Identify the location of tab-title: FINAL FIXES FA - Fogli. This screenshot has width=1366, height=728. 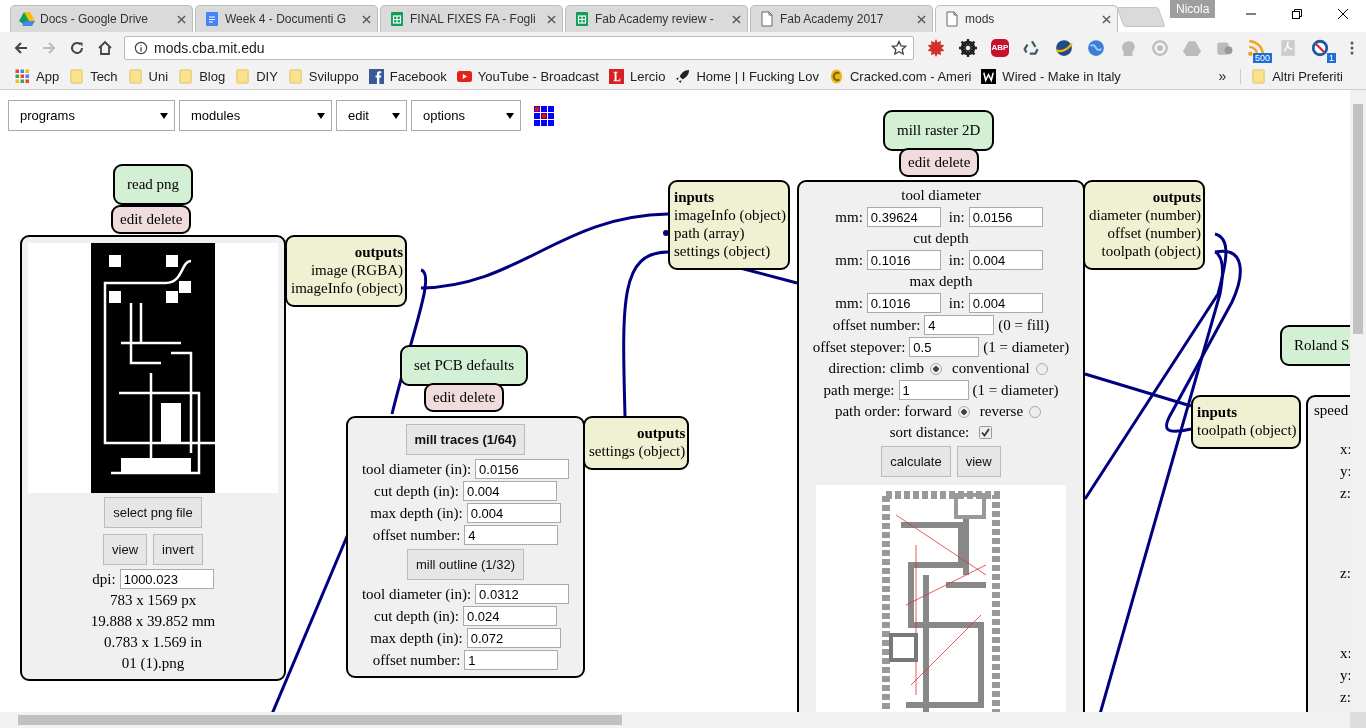
(473, 19).